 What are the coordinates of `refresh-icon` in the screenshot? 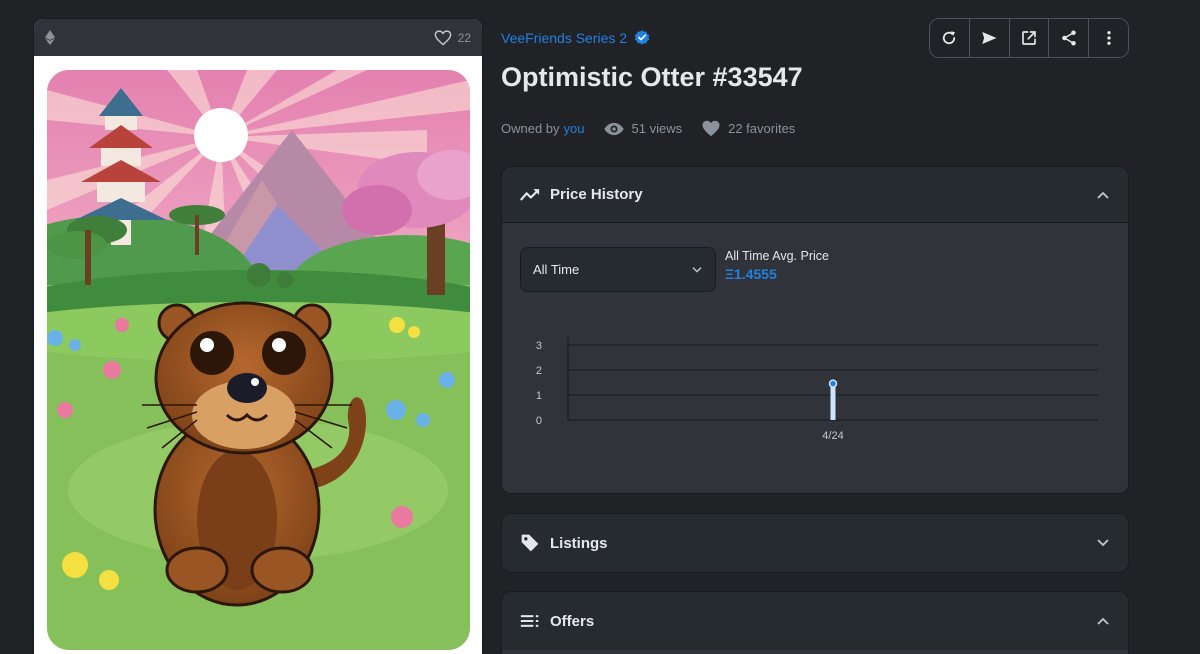 It's located at (949, 38).